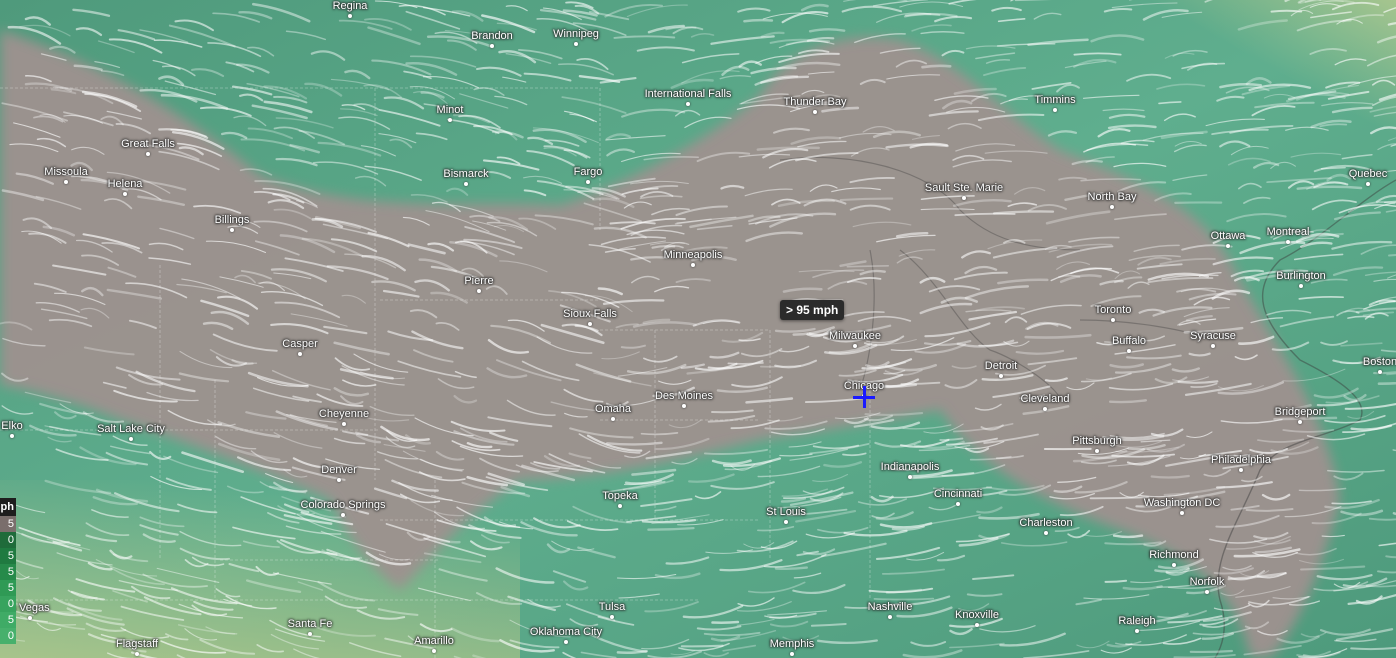  I want to click on city-label: Norfolk, so click(1207, 582).